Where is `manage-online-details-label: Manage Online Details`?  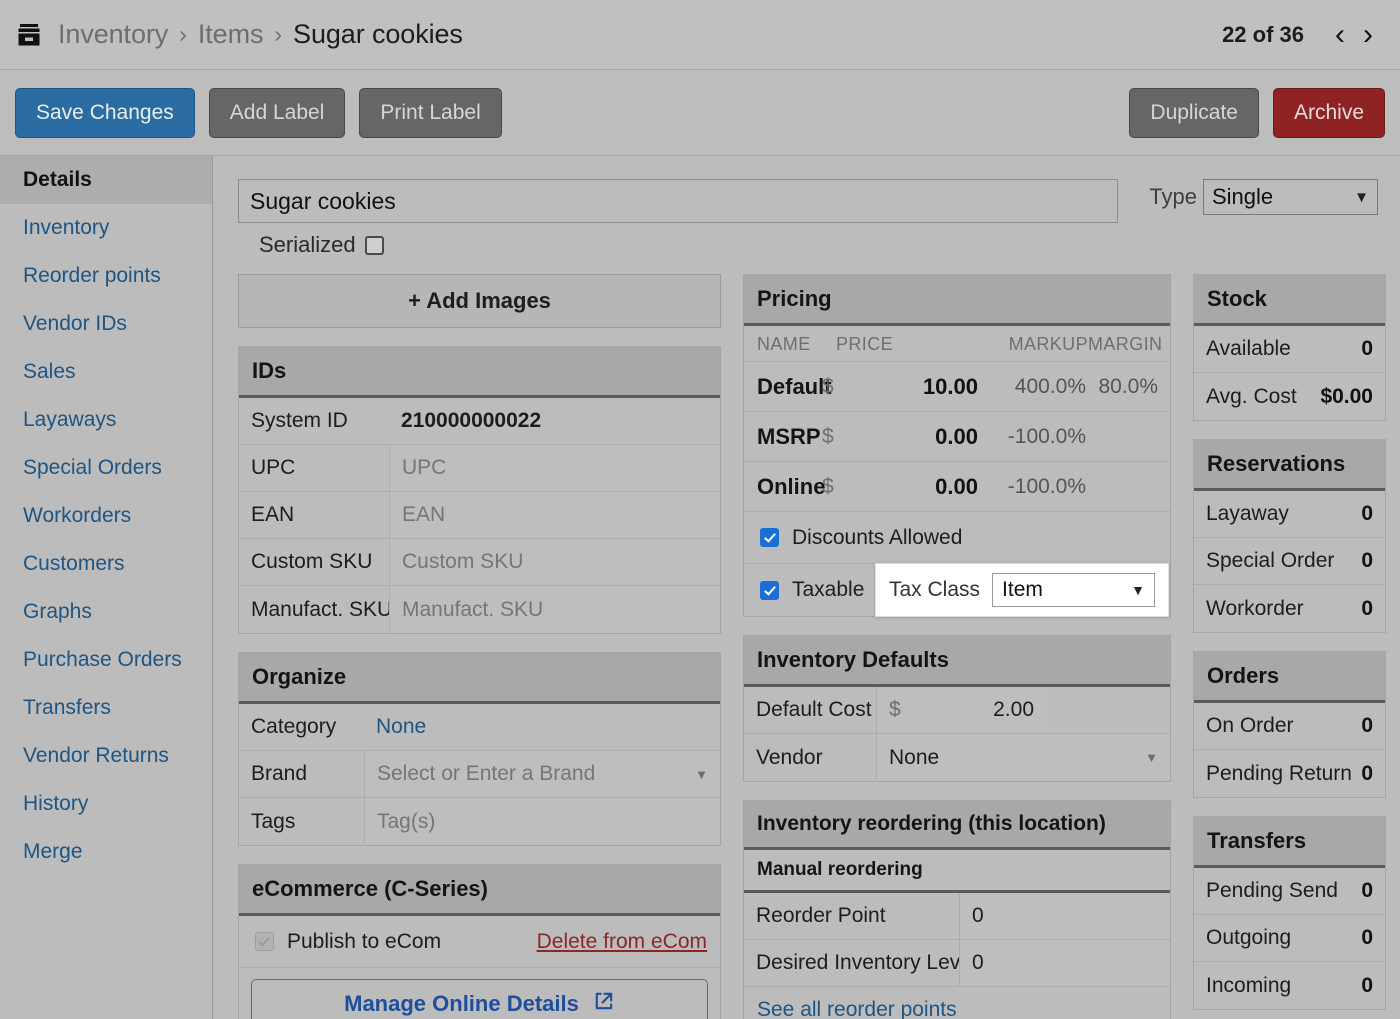
manage-online-details-label: Manage Online Details is located at coordinates (461, 1003).